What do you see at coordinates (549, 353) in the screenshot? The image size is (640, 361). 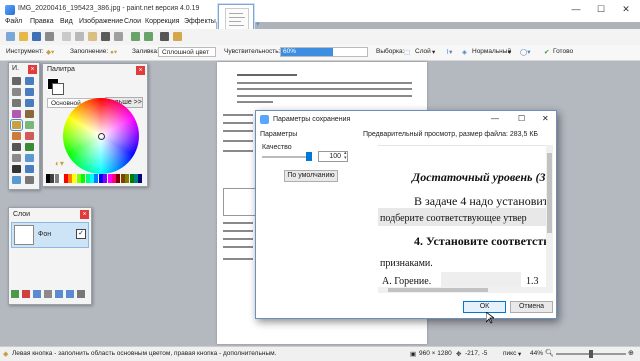 I see `zoom-out-icon: 🔍︎` at bounding box center [549, 353].